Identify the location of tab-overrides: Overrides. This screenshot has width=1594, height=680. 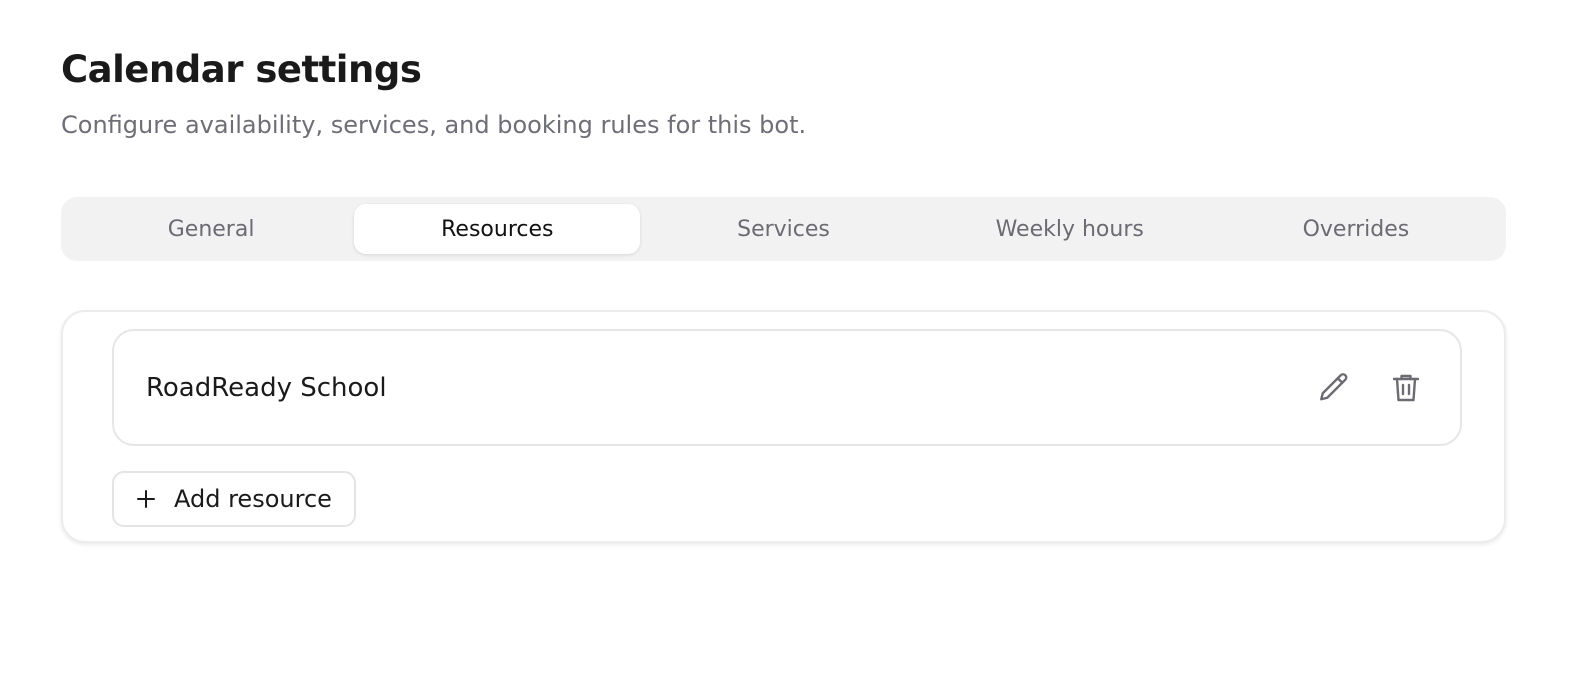
(1356, 229).